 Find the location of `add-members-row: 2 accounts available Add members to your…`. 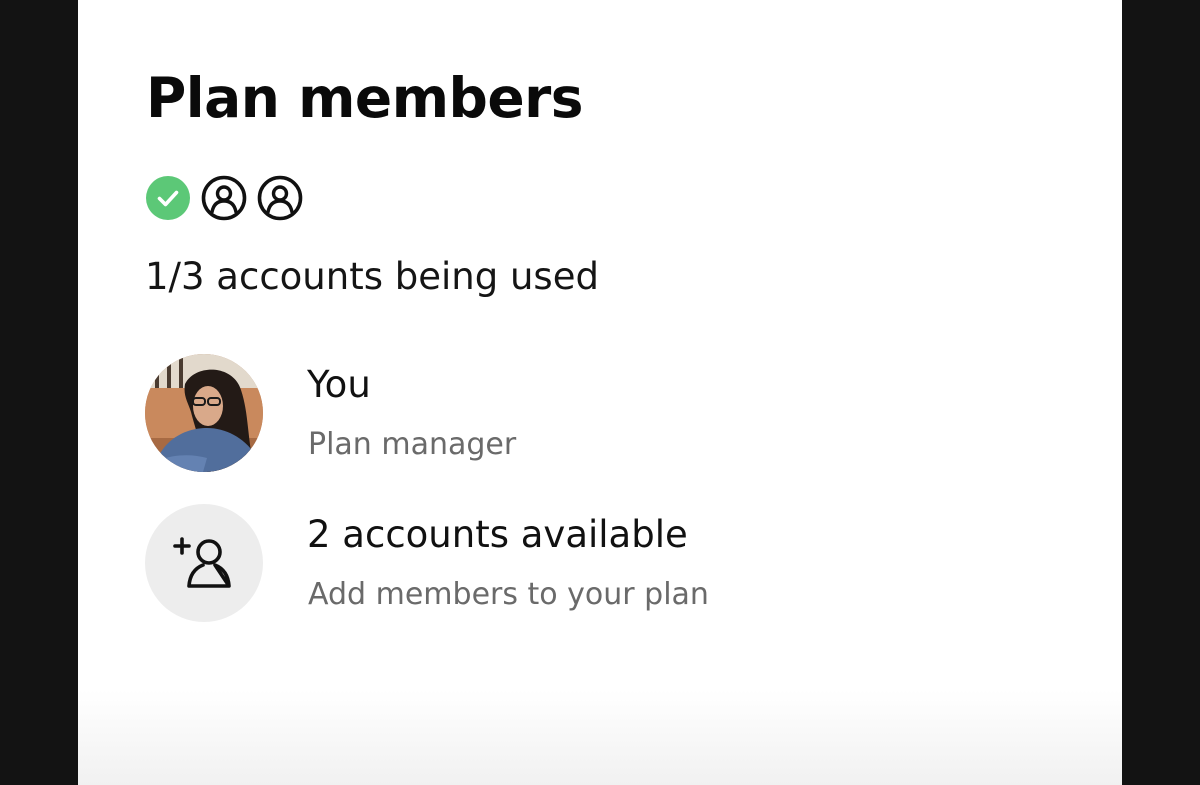

add-members-row: 2 accounts available Add members to your… is located at coordinates (495, 564).